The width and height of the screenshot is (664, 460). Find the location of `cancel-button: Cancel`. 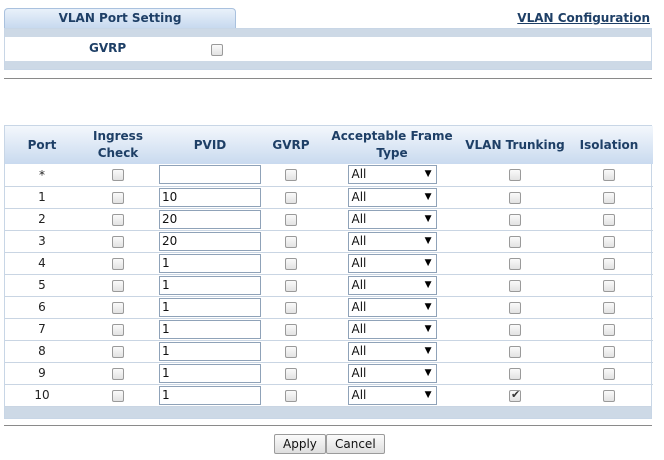

cancel-button: Cancel is located at coordinates (355, 444).